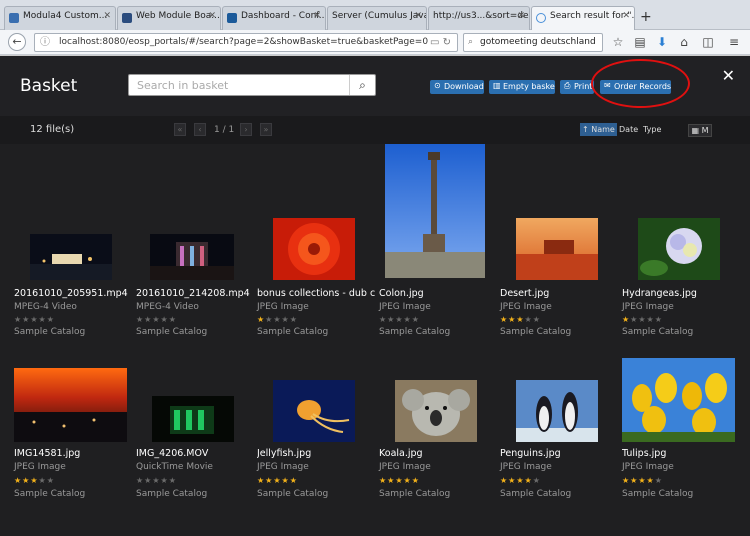  What do you see at coordinates (559, 453) in the screenshot?
I see `file-name: Penguins.jpg` at bounding box center [559, 453].